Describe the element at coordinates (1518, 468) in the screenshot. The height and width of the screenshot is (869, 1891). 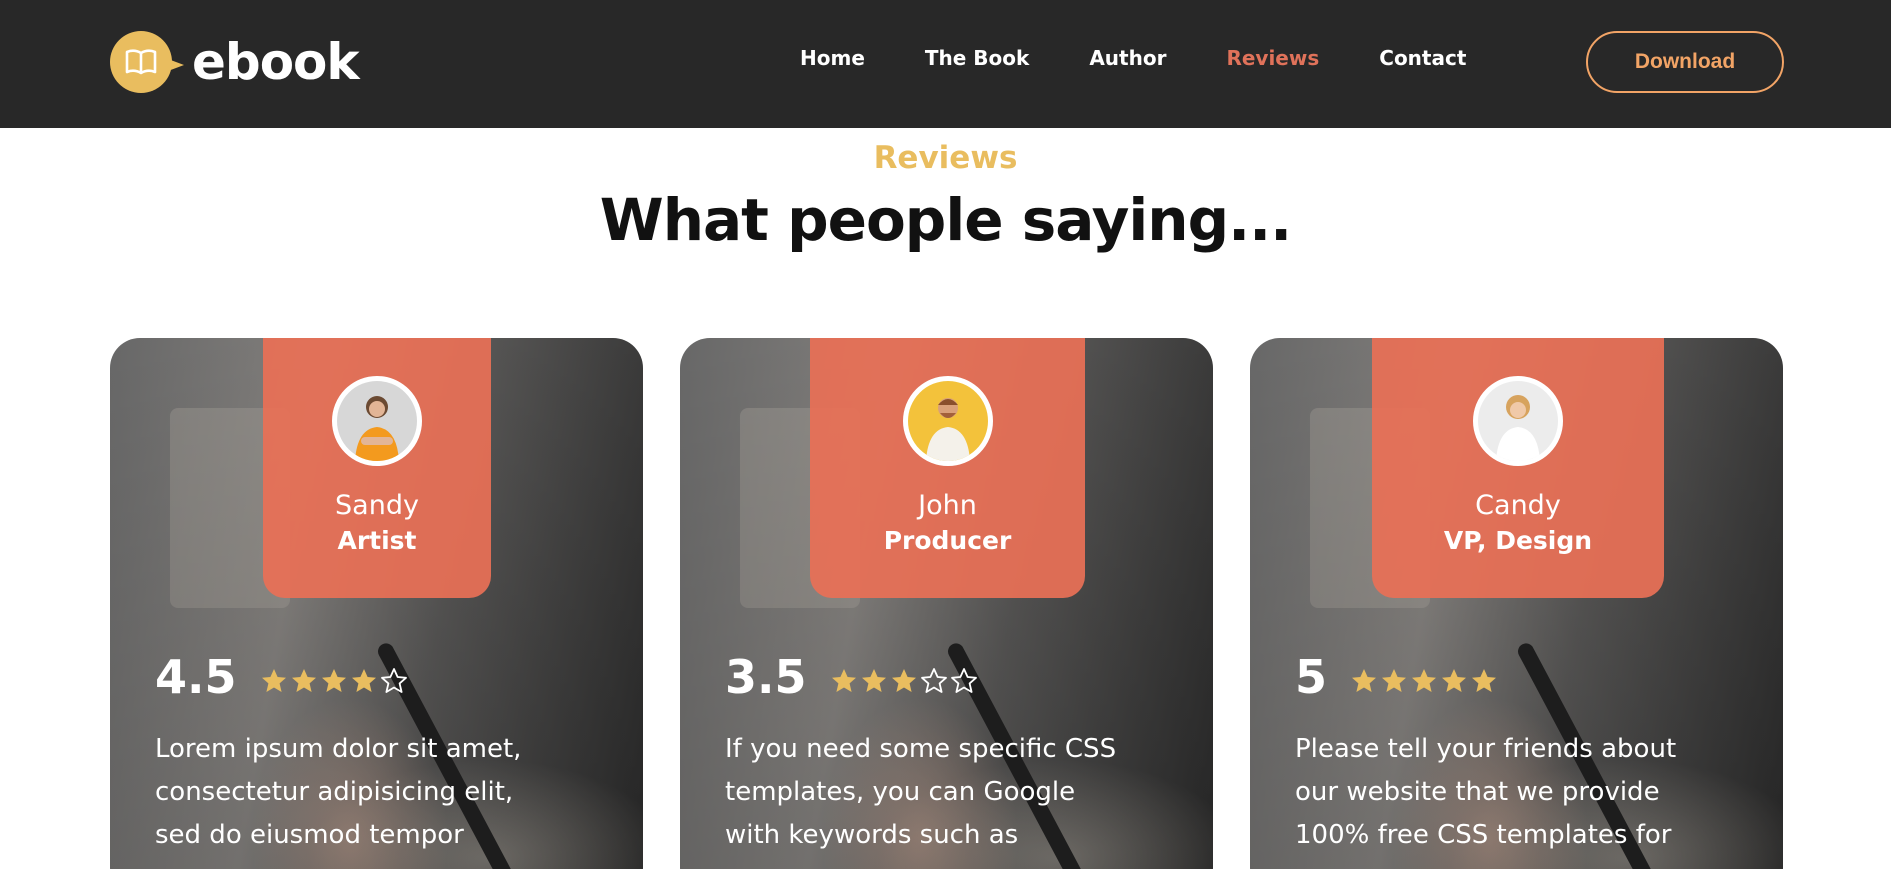
I see `reviewer-panel: Candy VP, Design` at that location.